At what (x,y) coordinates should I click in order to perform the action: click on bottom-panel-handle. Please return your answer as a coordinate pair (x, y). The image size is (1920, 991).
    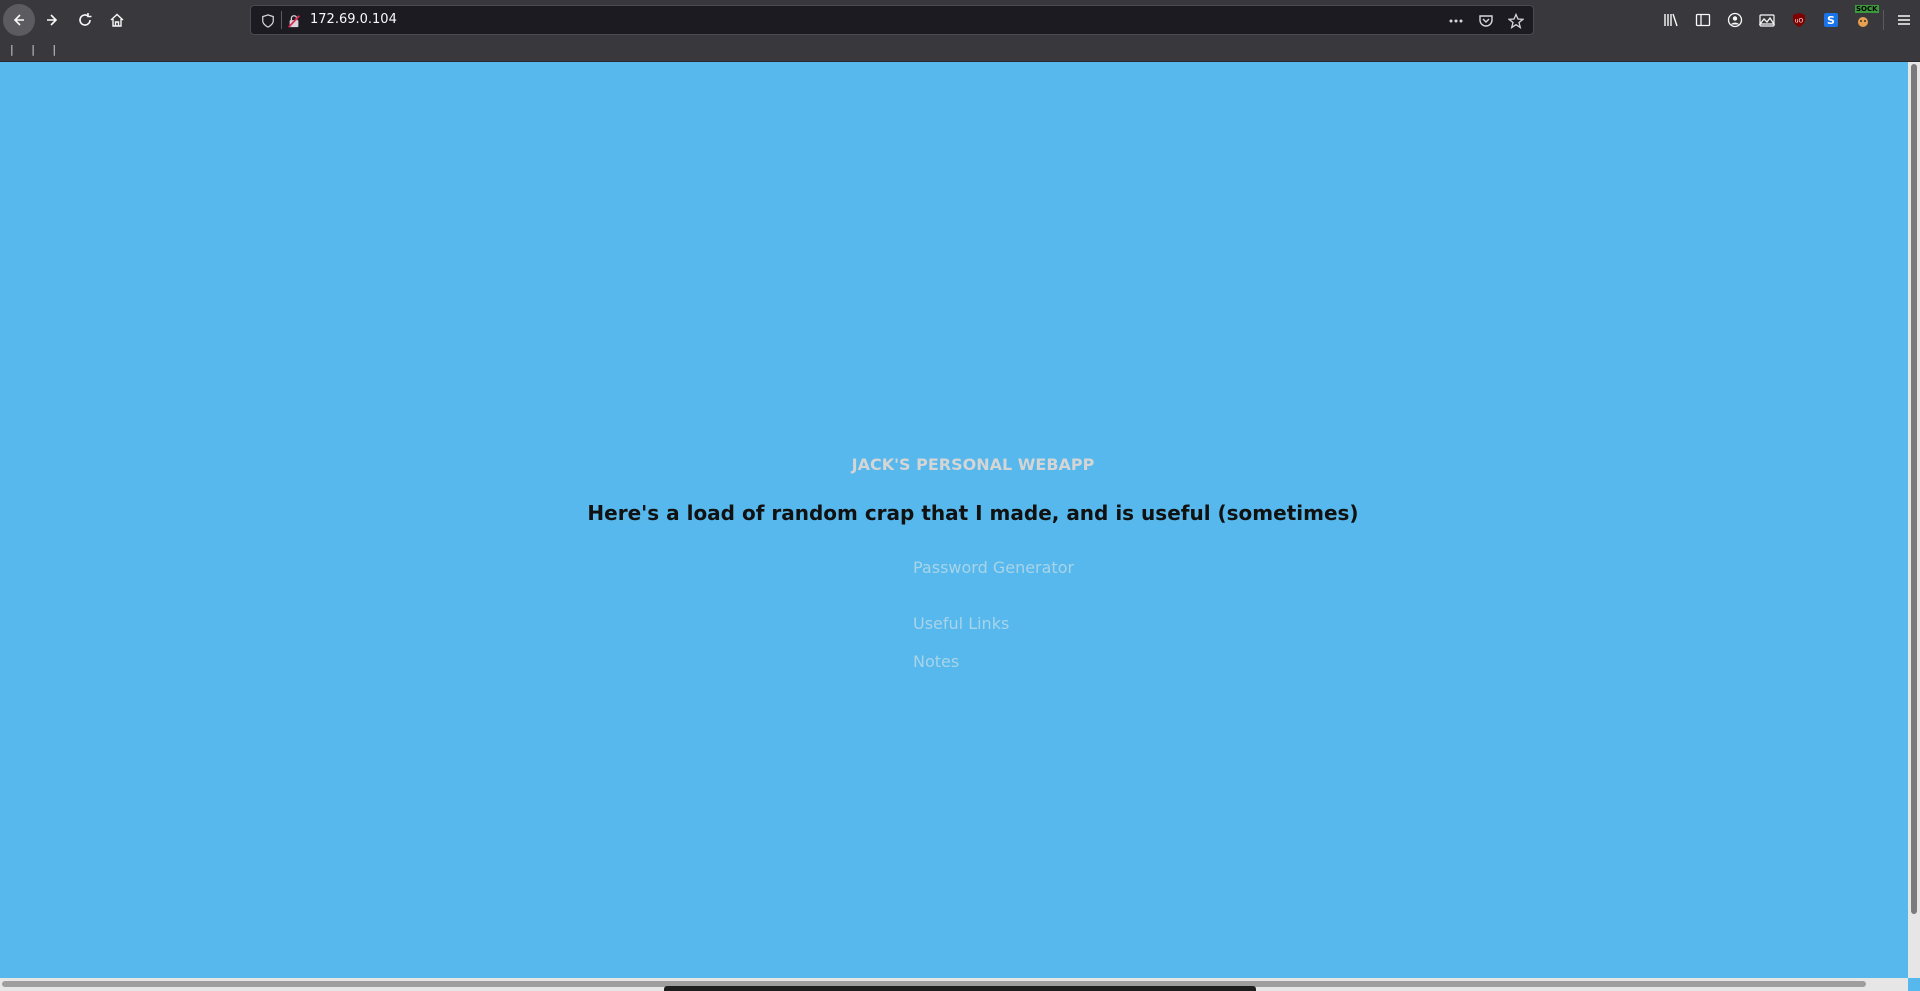
    Looking at the image, I should click on (960, 988).